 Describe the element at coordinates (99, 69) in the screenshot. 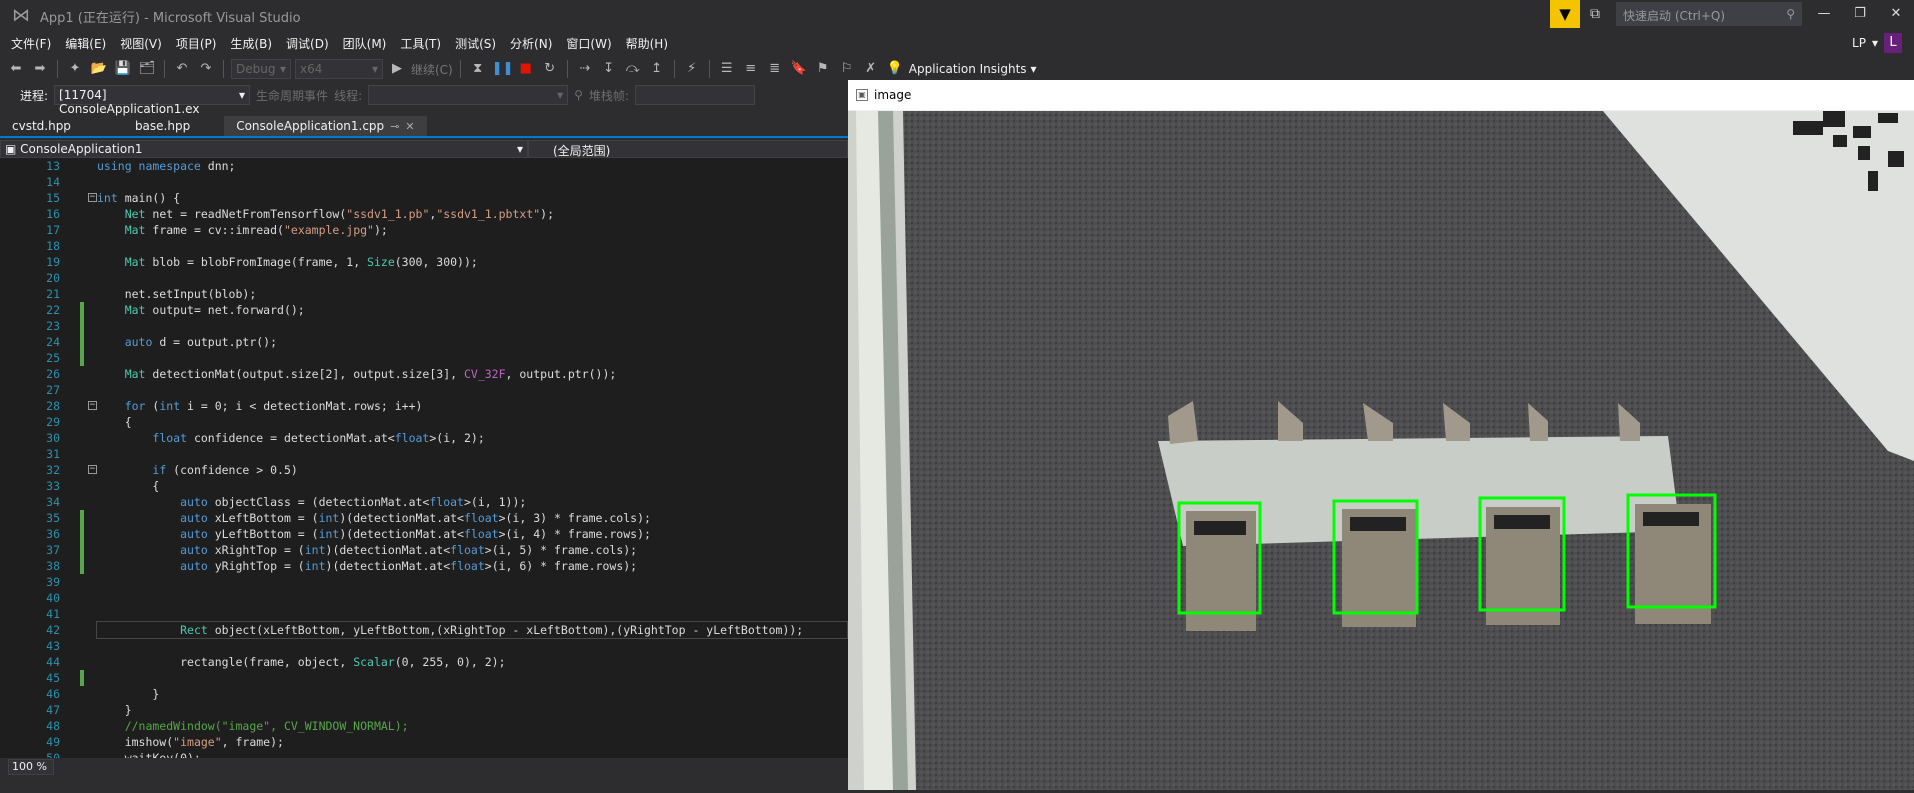

I see `open-file-icon: 📂` at that location.